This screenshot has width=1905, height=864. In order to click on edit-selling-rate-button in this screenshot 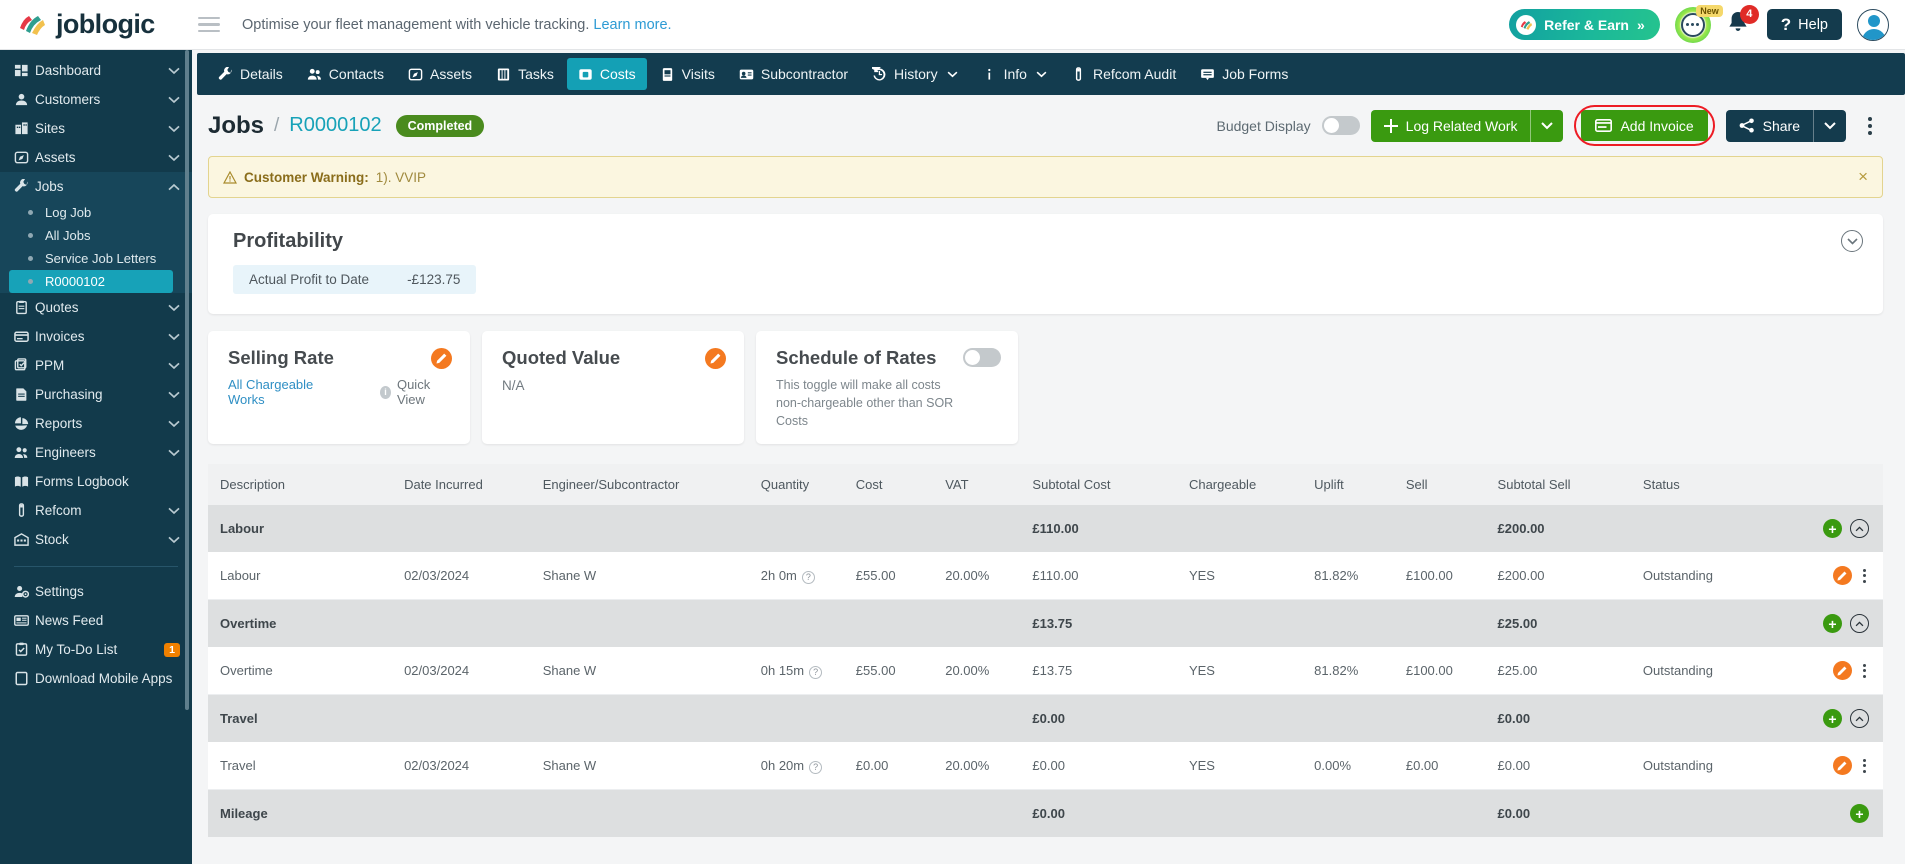, I will do `click(441, 358)`.